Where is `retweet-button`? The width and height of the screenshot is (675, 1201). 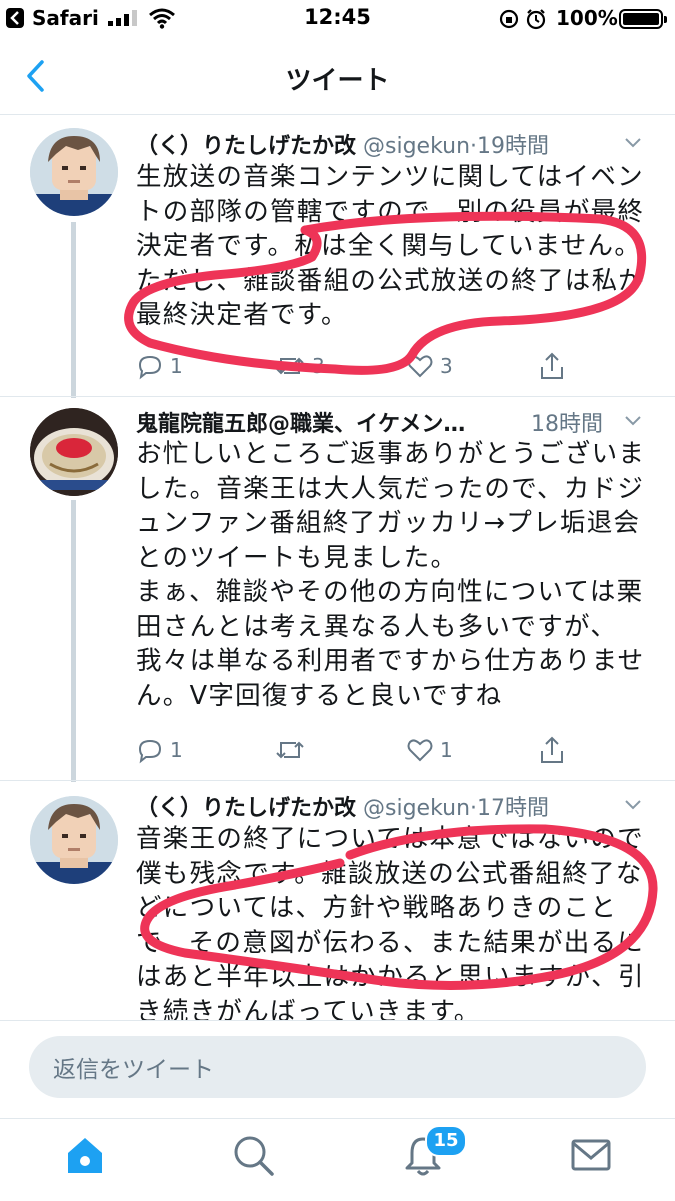 retweet-button is located at coordinates (293, 750).